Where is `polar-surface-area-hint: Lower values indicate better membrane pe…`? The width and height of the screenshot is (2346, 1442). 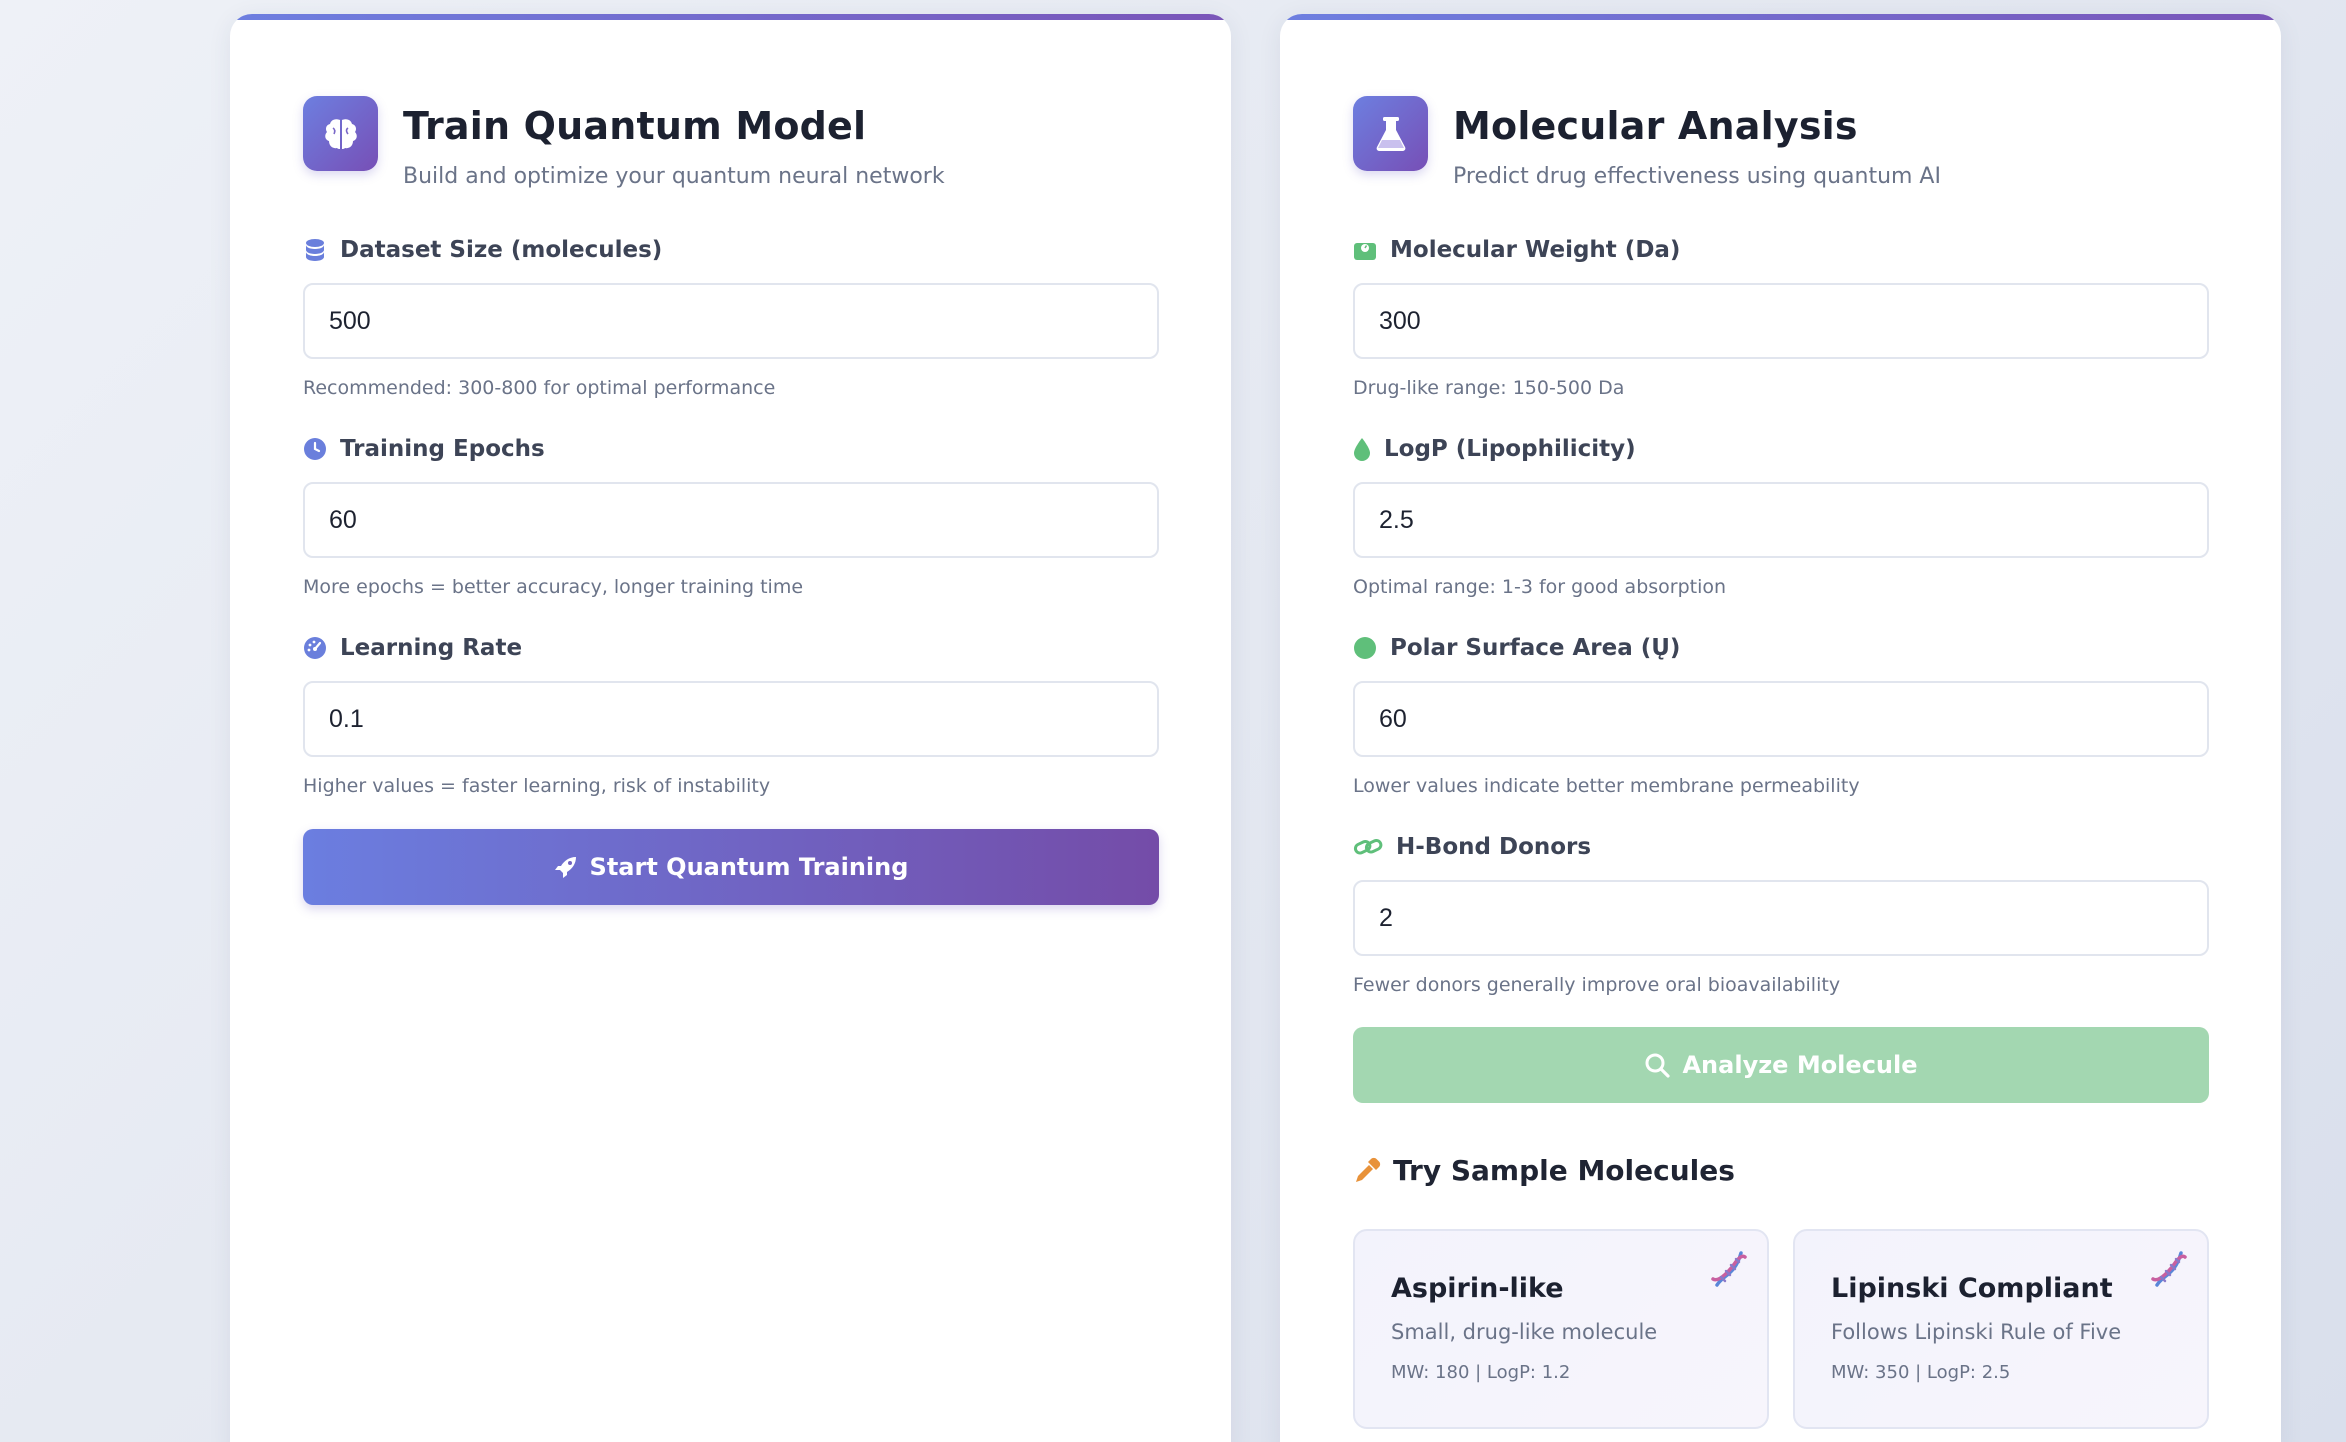 polar-surface-area-hint: Lower values indicate better membrane pe… is located at coordinates (1606, 786).